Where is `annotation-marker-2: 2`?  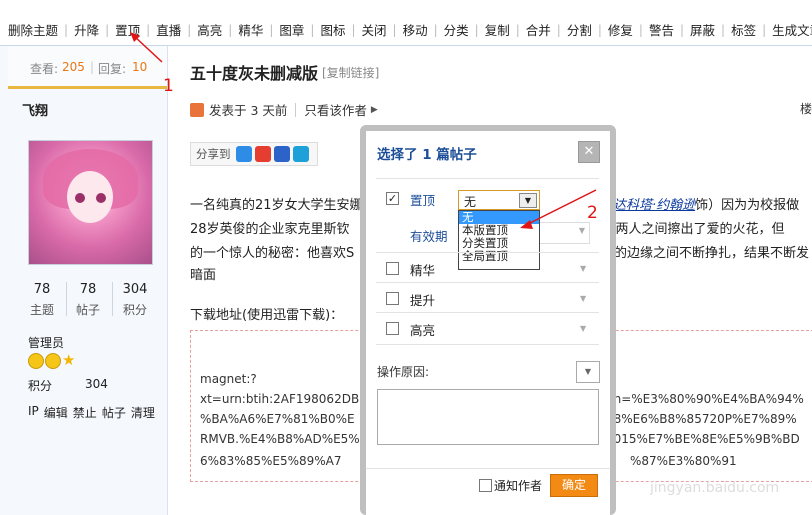 annotation-marker-2: 2 is located at coordinates (592, 213).